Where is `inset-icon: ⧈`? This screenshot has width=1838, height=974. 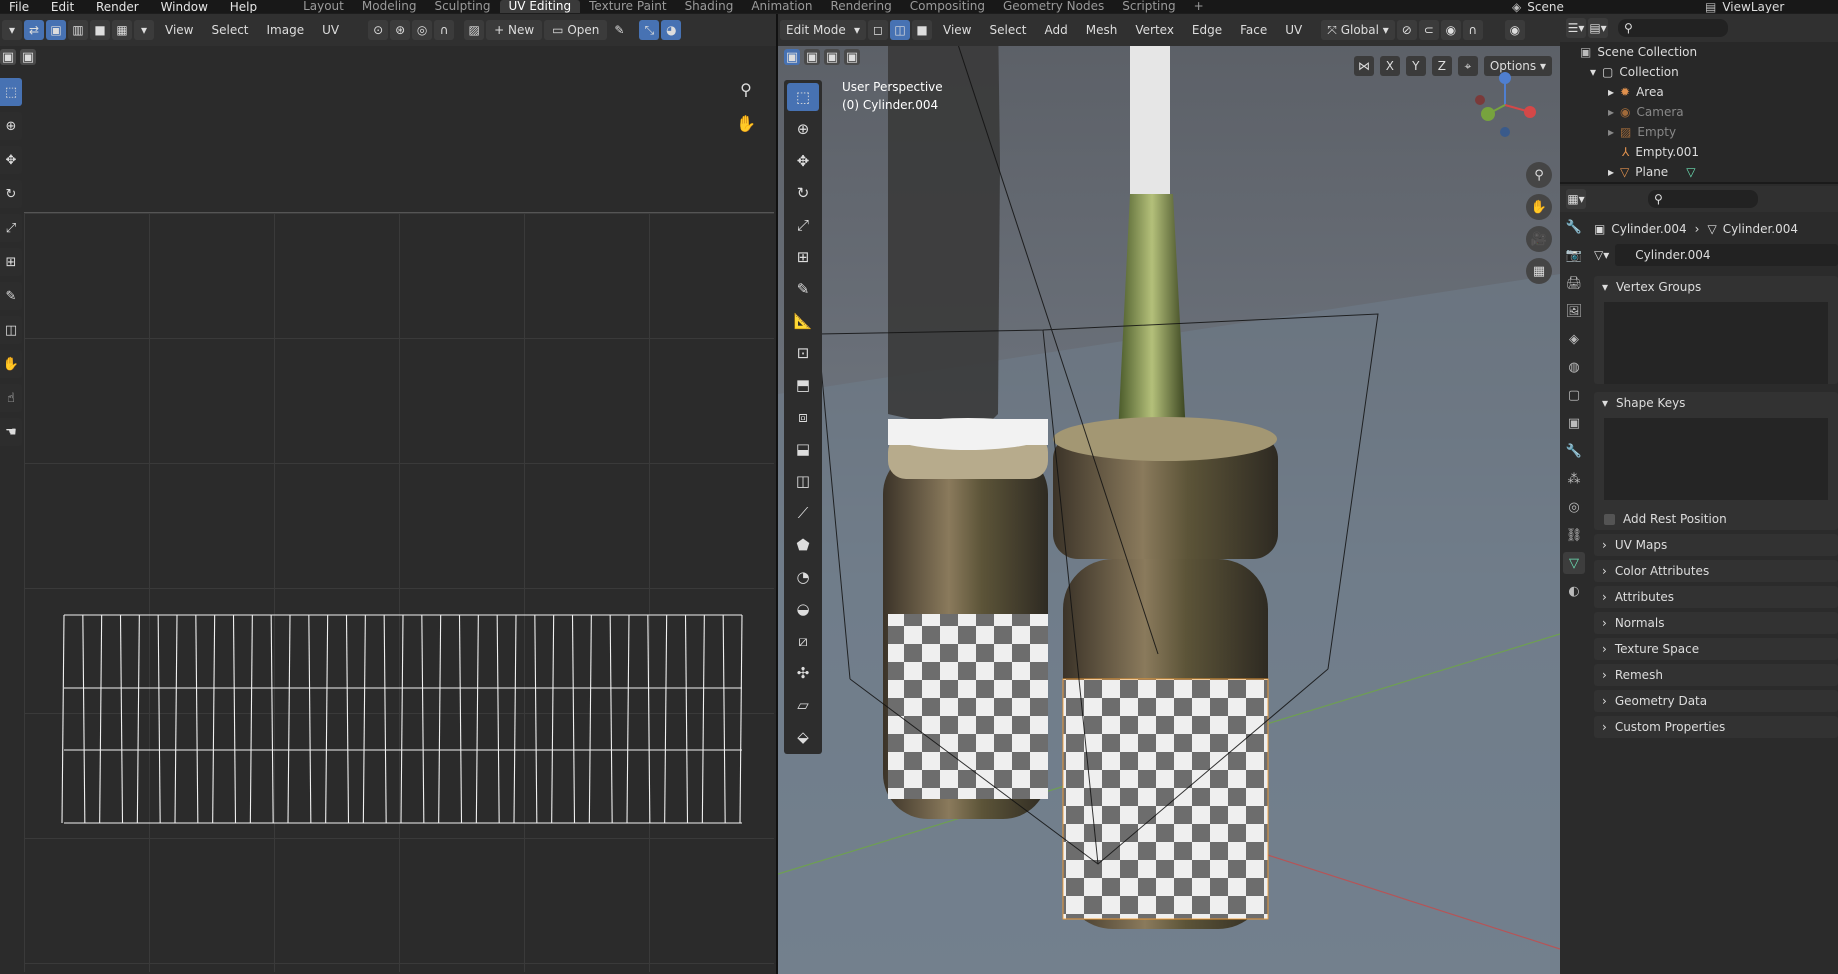
inset-icon: ⧈ is located at coordinates (803, 417).